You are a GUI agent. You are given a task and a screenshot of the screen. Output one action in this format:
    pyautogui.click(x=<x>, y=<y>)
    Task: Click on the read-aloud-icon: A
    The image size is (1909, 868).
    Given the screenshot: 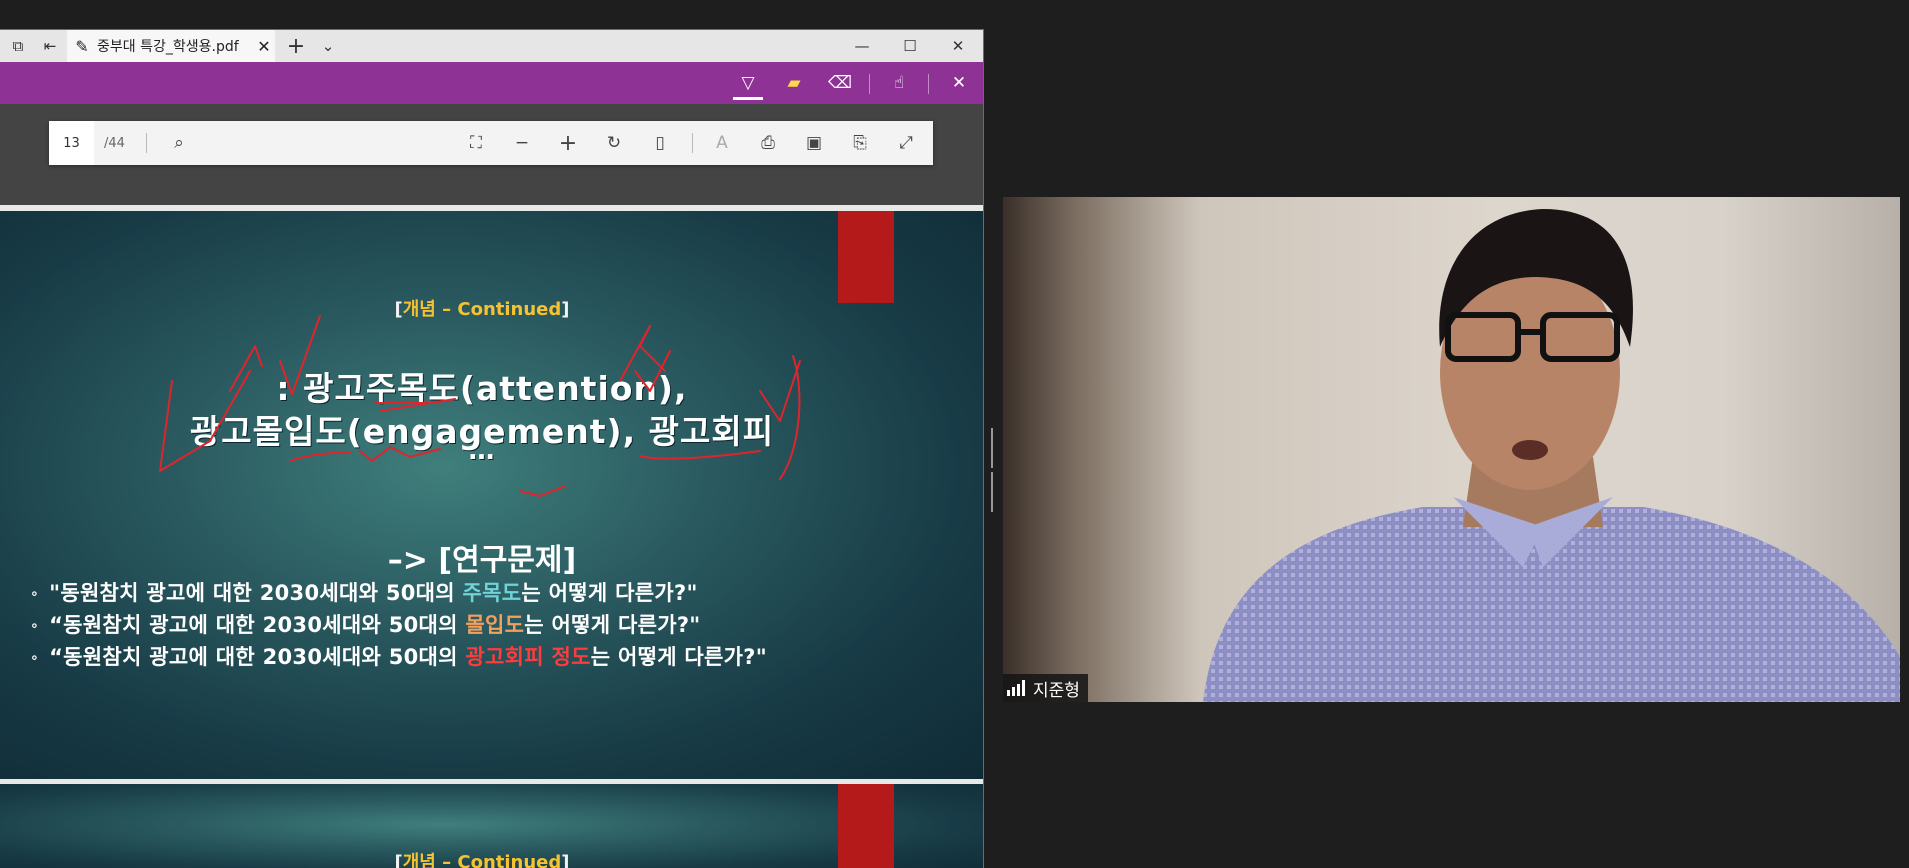 What is the action you would take?
    pyautogui.click(x=722, y=143)
    